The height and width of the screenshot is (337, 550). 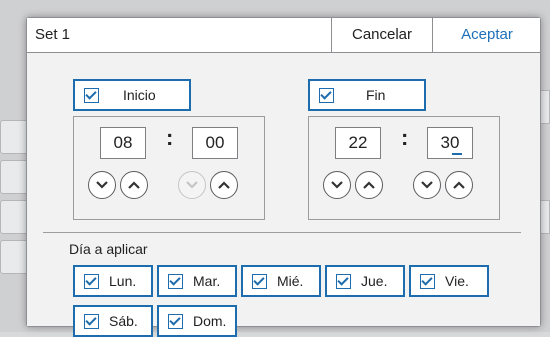 What do you see at coordinates (108, 249) in the screenshot?
I see `days-section-label: Día a aplicar` at bounding box center [108, 249].